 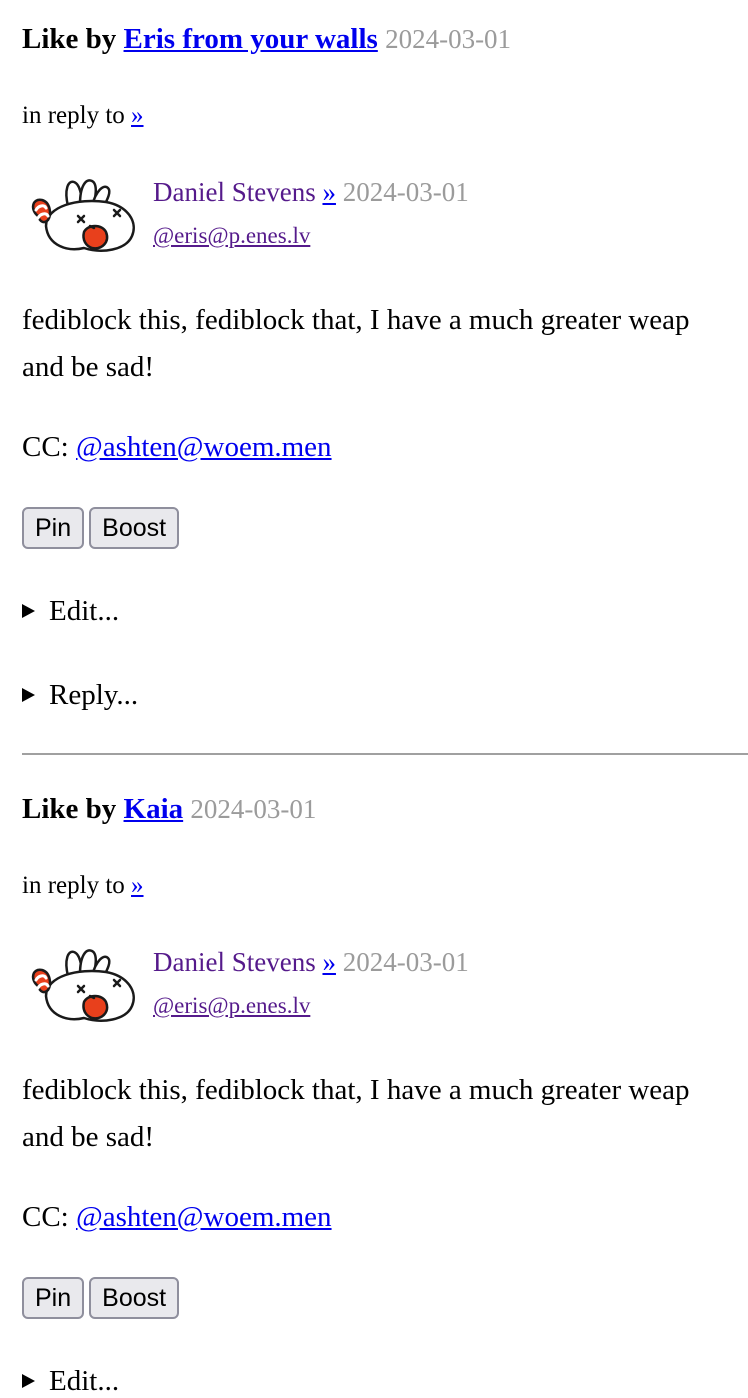 I want to click on liker-link: Kaia, so click(x=154, y=809).